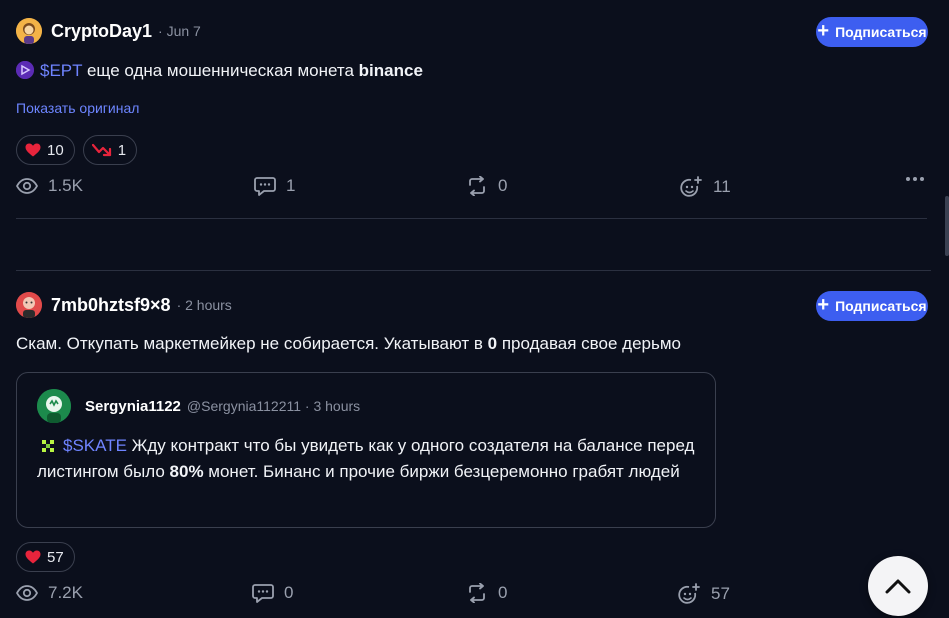 The image size is (949, 618). I want to click on post-stats: 1.5K 1 0 11, so click(470, 188).